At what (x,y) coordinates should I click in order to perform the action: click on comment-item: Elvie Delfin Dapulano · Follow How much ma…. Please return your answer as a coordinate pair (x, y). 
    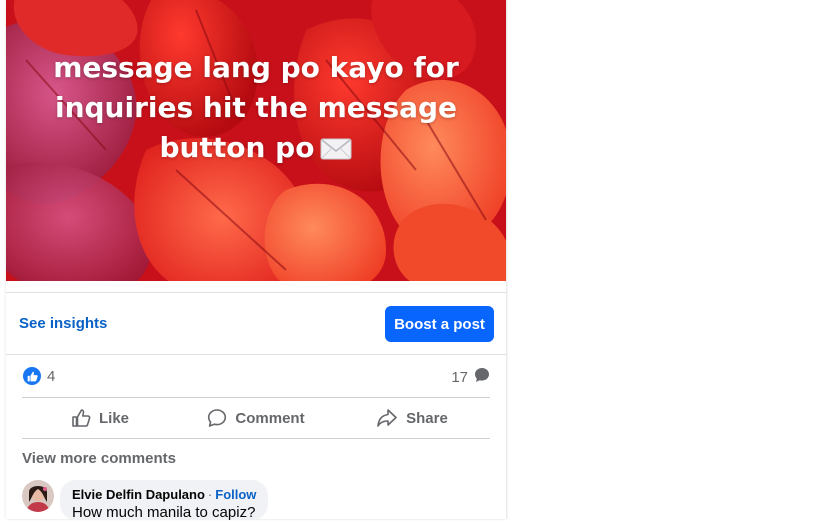
    Looking at the image, I should click on (145, 500).